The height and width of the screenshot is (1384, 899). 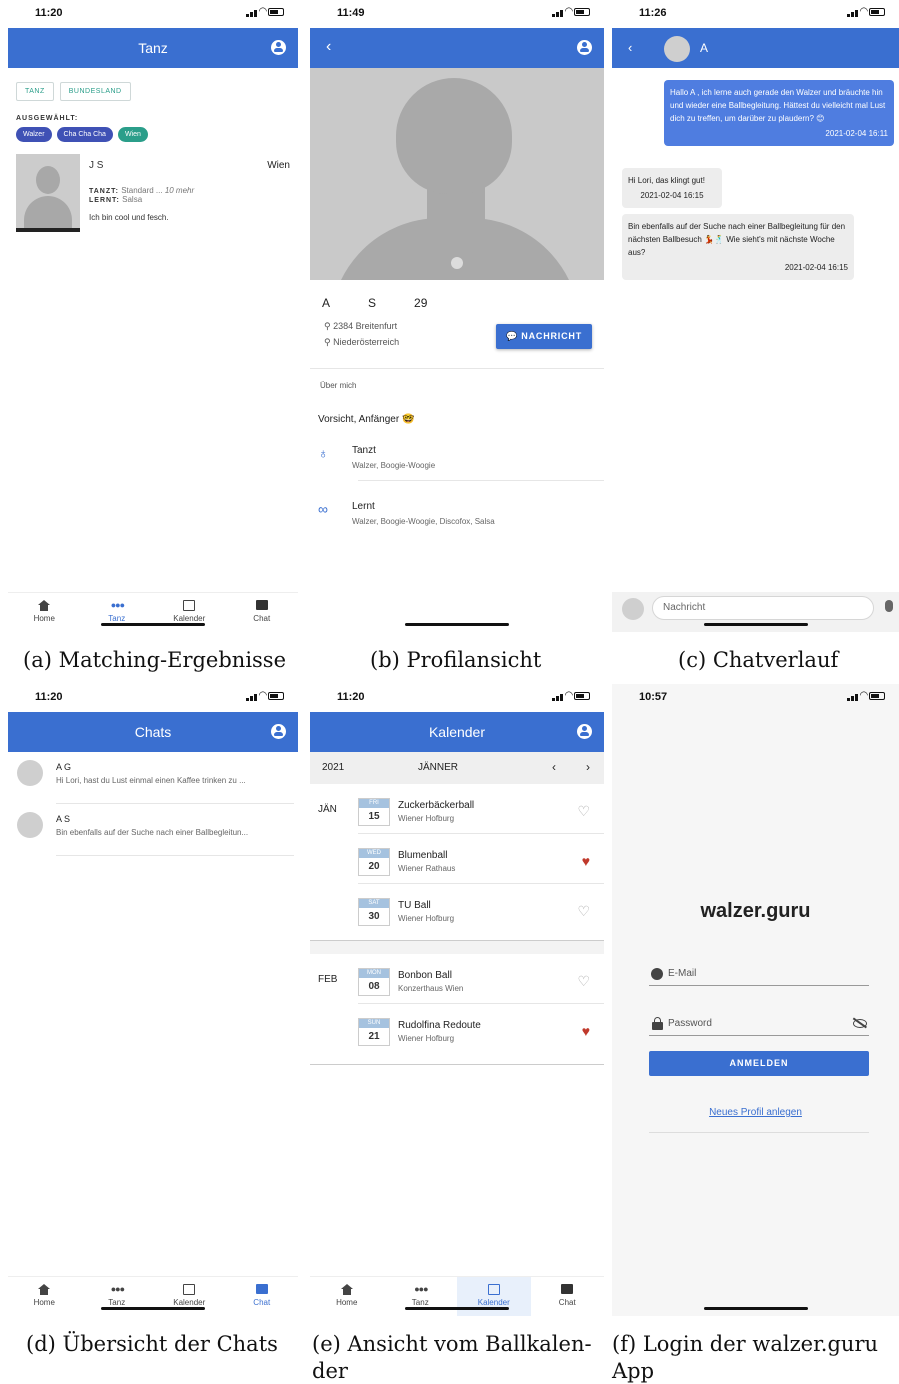 I want to click on calendar-month: JÄNNER, so click(x=438, y=767).